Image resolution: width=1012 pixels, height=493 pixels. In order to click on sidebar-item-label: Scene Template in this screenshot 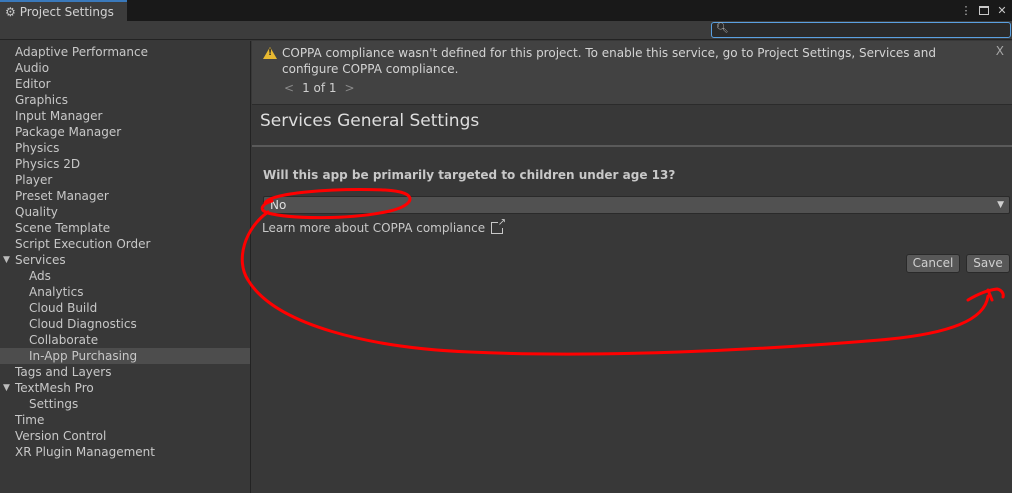, I will do `click(63, 228)`.